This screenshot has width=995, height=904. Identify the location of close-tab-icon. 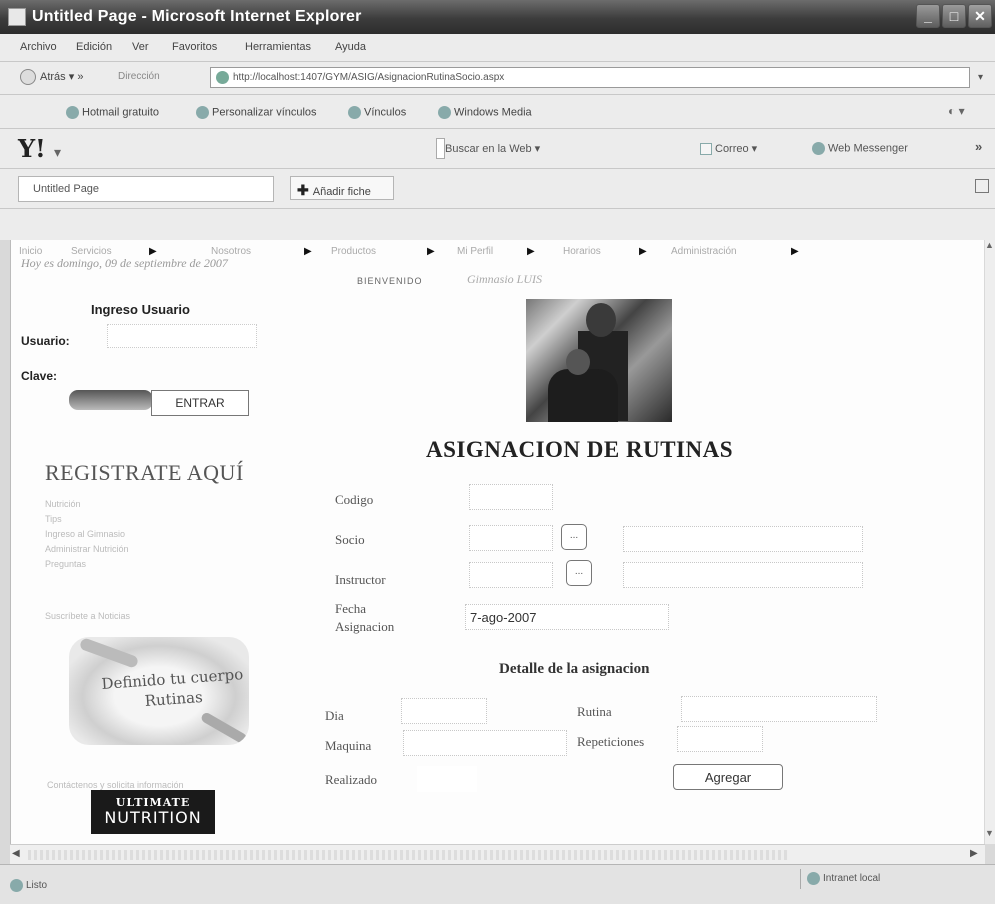
(982, 186).